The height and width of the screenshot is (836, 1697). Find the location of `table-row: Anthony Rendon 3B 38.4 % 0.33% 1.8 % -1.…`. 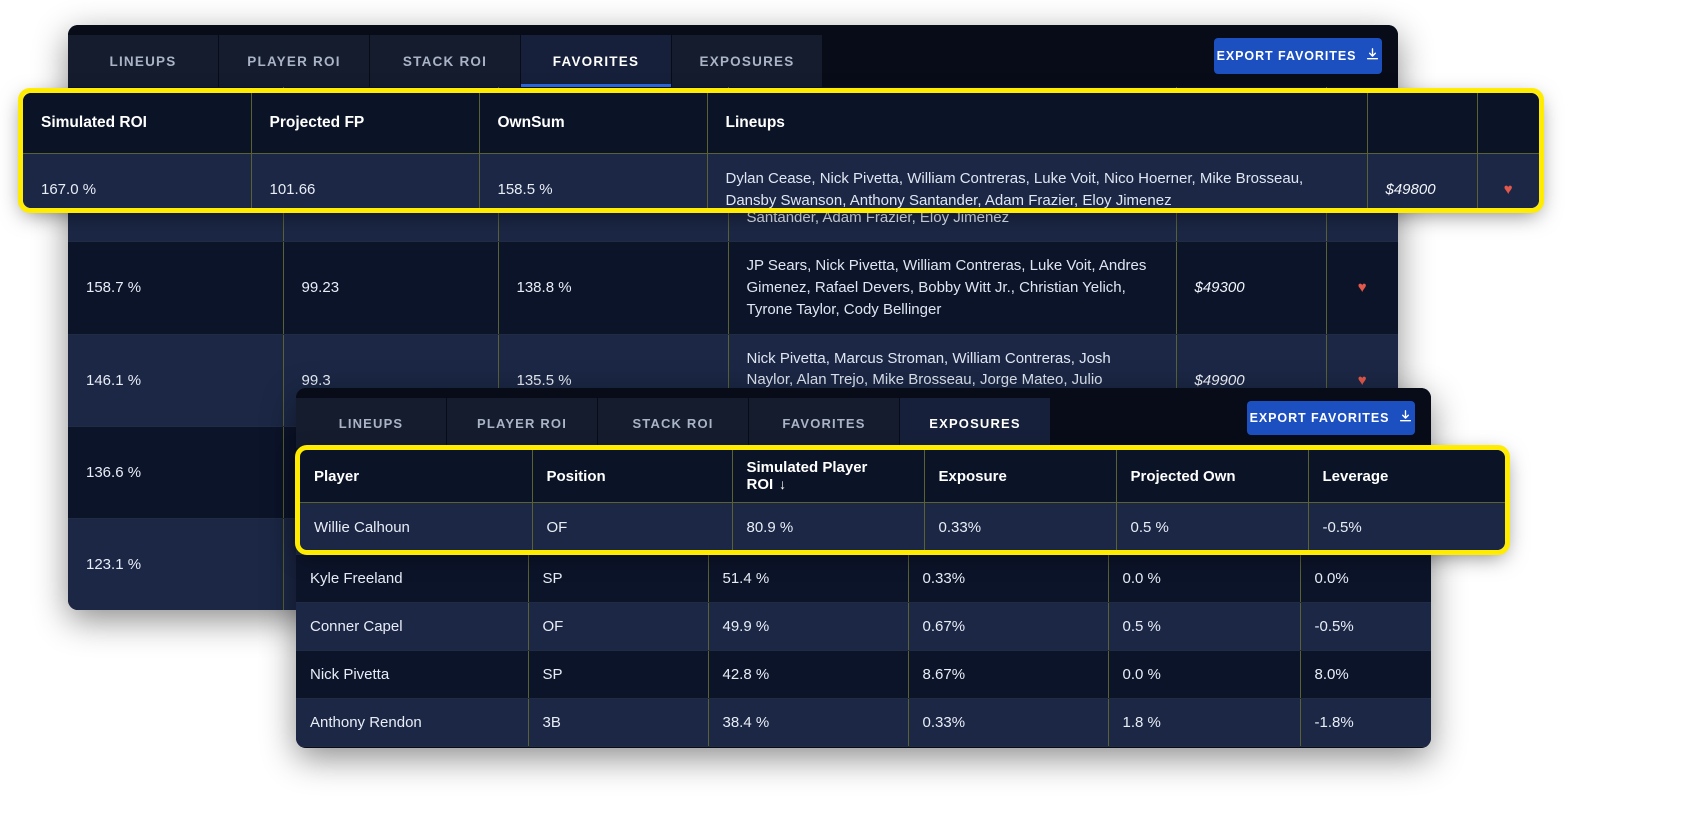

table-row: Anthony Rendon 3B 38.4 % 0.33% 1.8 % -1.… is located at coordinates (863, 722).